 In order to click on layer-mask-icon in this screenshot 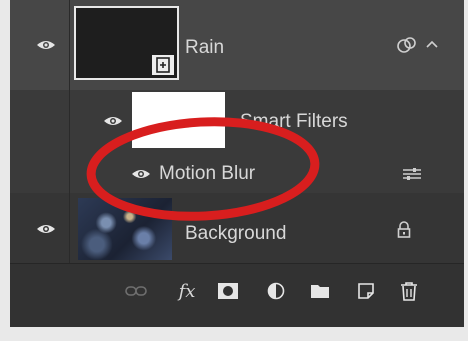, I will do `click(228, 291)`.